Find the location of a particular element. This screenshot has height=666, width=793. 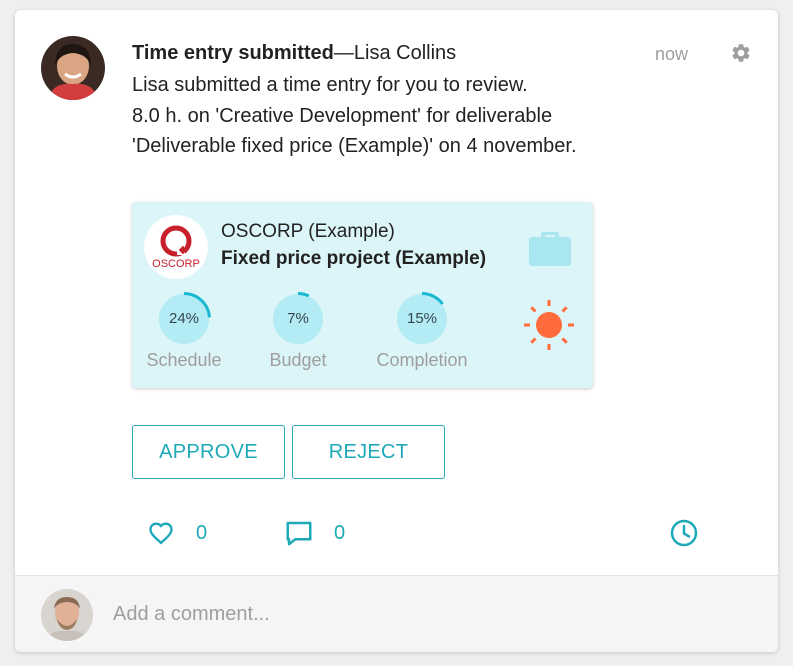

comment-button: 0 is located at coordinates (314, 533).